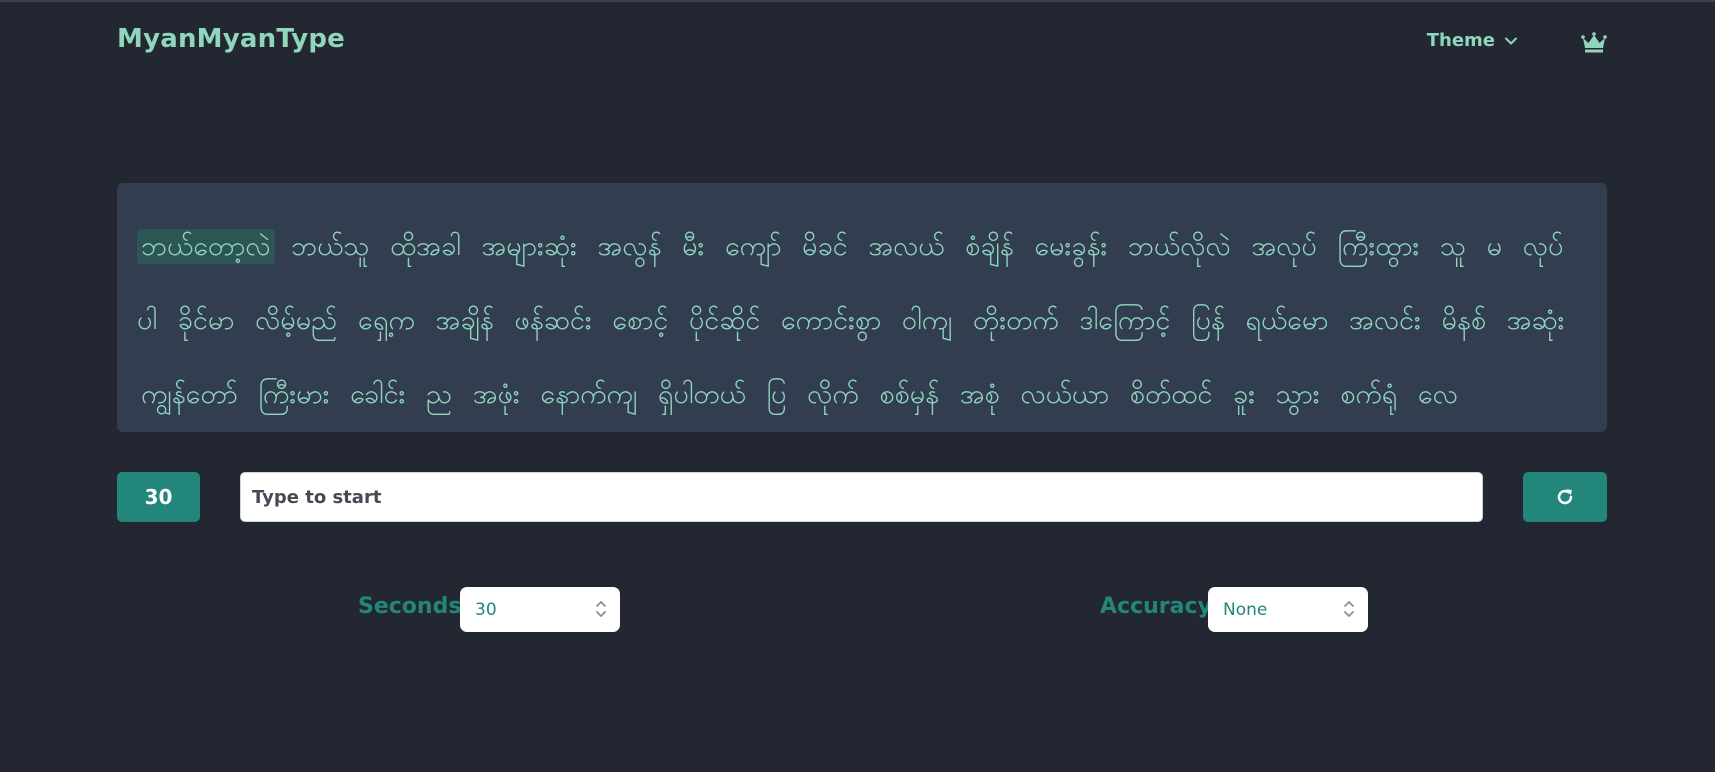 This screenshot has height=772, width=1715. What do you see at coordinates (825, 246) in the screenshot?
I see `passage-word: မိခင်` at bounding box center [825, 246].